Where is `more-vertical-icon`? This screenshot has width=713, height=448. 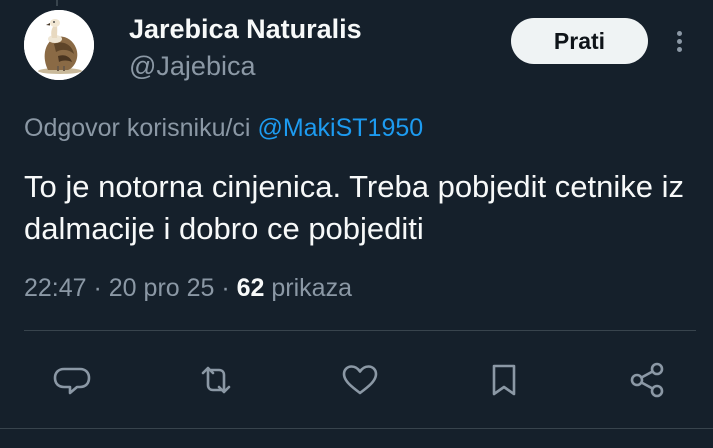 more-vertical-icon is located at coordinates (680, 41).